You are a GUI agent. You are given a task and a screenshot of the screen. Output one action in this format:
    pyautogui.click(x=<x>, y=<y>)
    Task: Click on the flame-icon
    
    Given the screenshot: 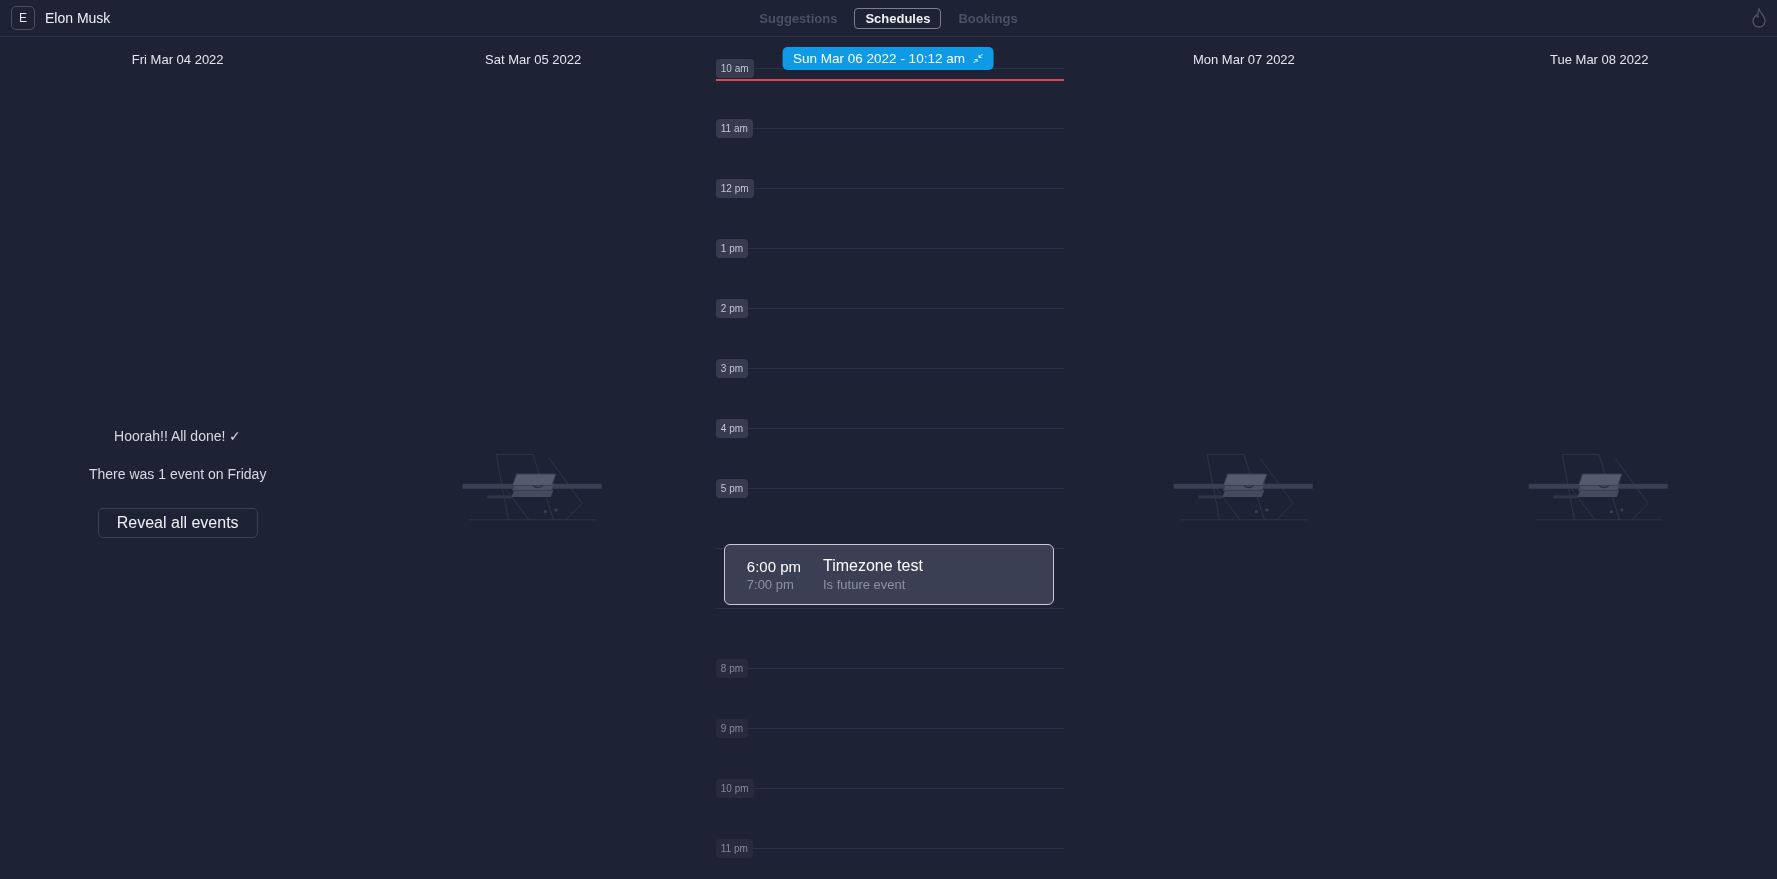 What is the action you would take?
    pyautogui.click(x=1759, y=18)
    